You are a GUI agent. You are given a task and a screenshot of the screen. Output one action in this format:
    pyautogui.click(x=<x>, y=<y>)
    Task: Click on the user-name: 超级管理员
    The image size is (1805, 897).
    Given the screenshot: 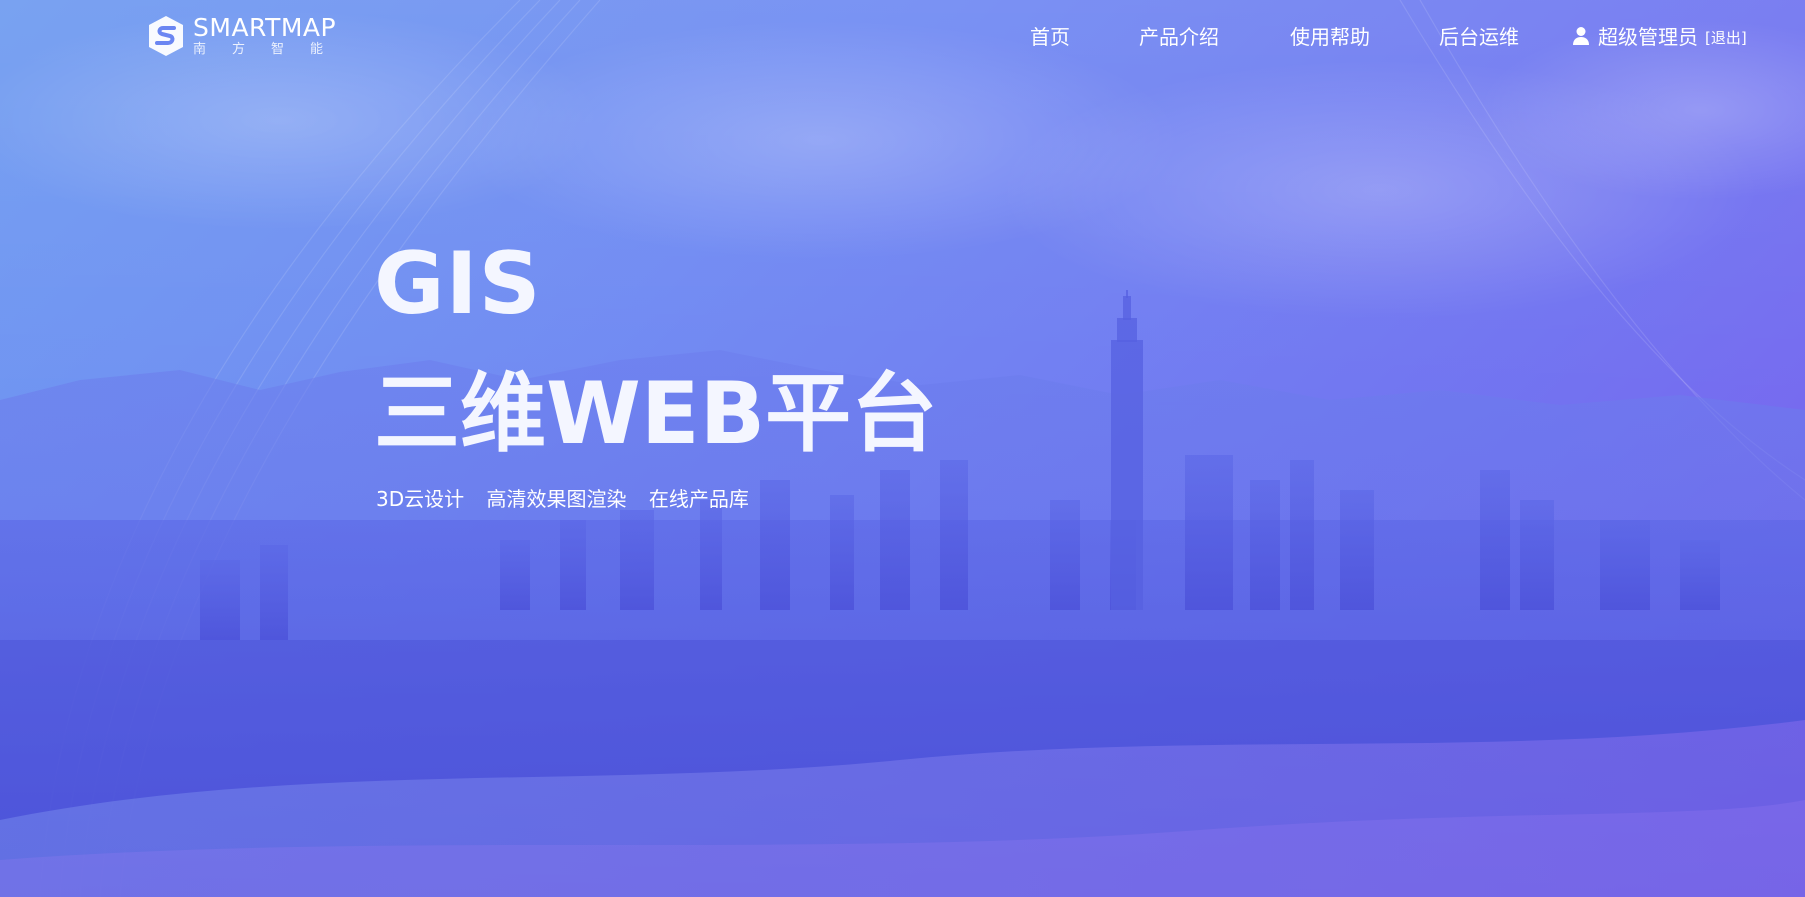 What is the action you would take?
    pyautogui.click(x=1648, y=37)
    